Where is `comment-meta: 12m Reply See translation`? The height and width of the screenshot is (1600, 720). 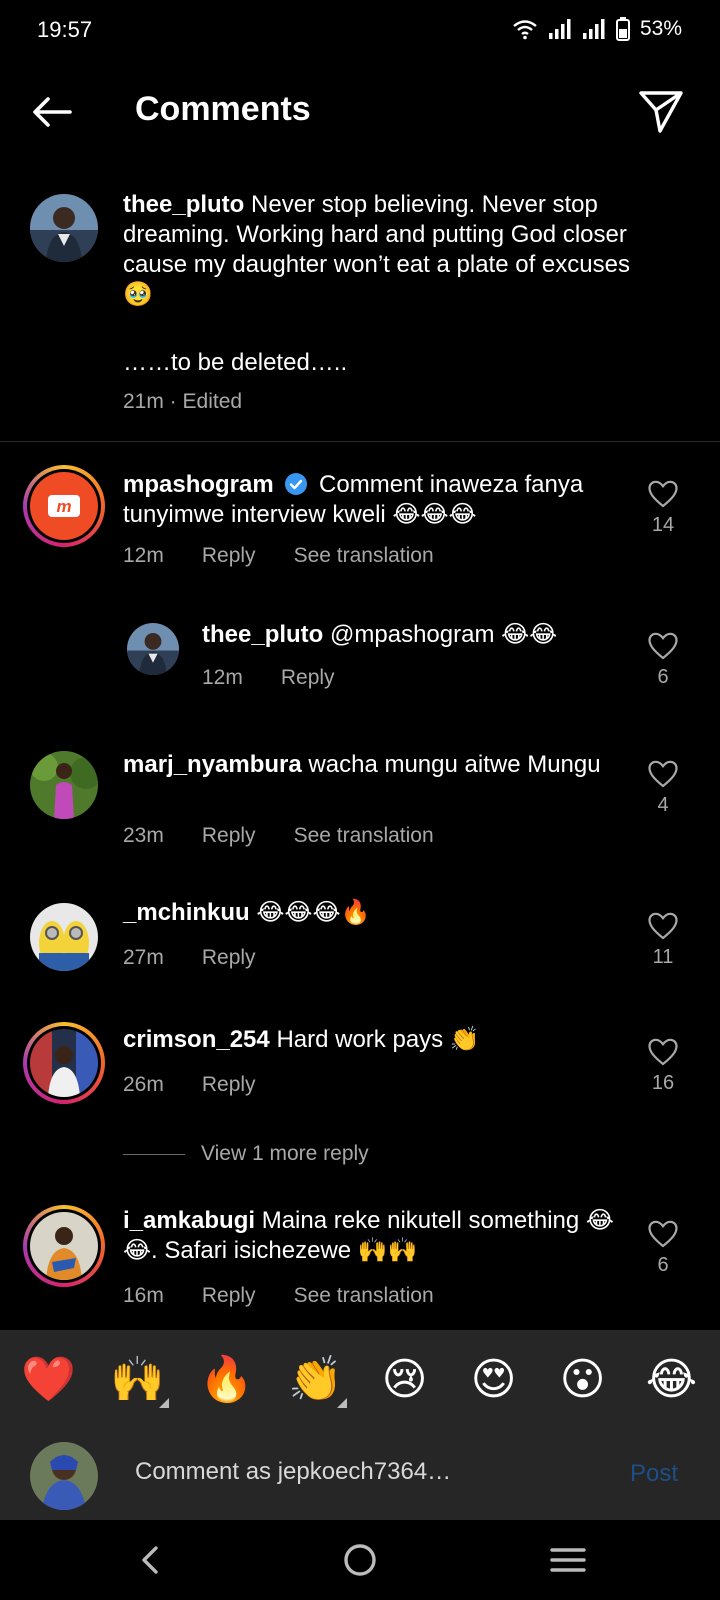 comment-meta: 12m Reply See translation is located at coordinates (278, 556).